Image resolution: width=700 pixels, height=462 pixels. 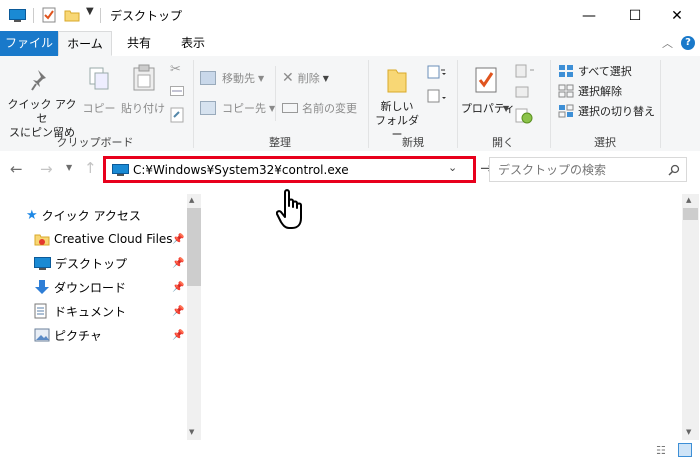 What do you see at coordinates (146, 16) in the screenshot?
I see `window-title: デスクトップ` at bounding box center [146, 16].